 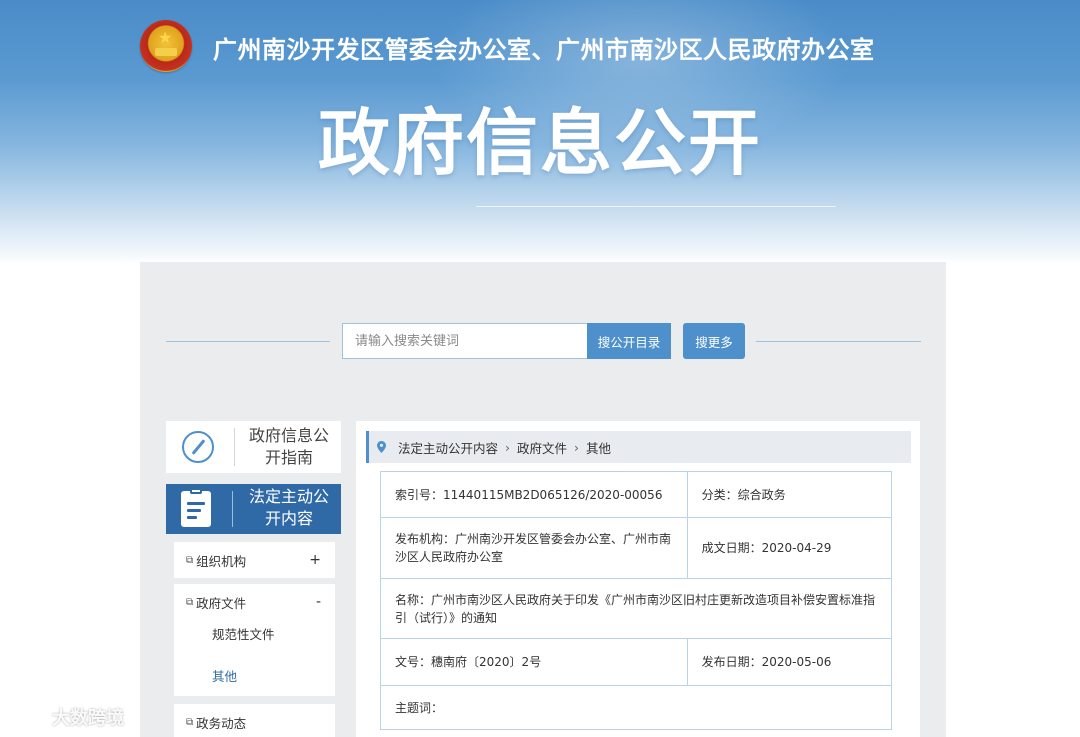 What do you see at coordinates (540, 143) in the screenshot?
I see `page-title: 政府信息公开` at bounding box center [540, 143].